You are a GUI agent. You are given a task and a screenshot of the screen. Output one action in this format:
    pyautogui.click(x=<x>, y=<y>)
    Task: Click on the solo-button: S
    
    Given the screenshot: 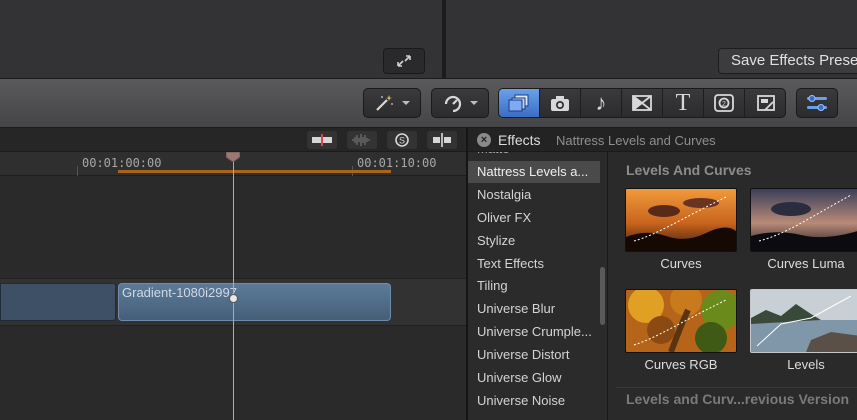 What is the action you would take?
    pyautogui.click(x=402, y=140)
    